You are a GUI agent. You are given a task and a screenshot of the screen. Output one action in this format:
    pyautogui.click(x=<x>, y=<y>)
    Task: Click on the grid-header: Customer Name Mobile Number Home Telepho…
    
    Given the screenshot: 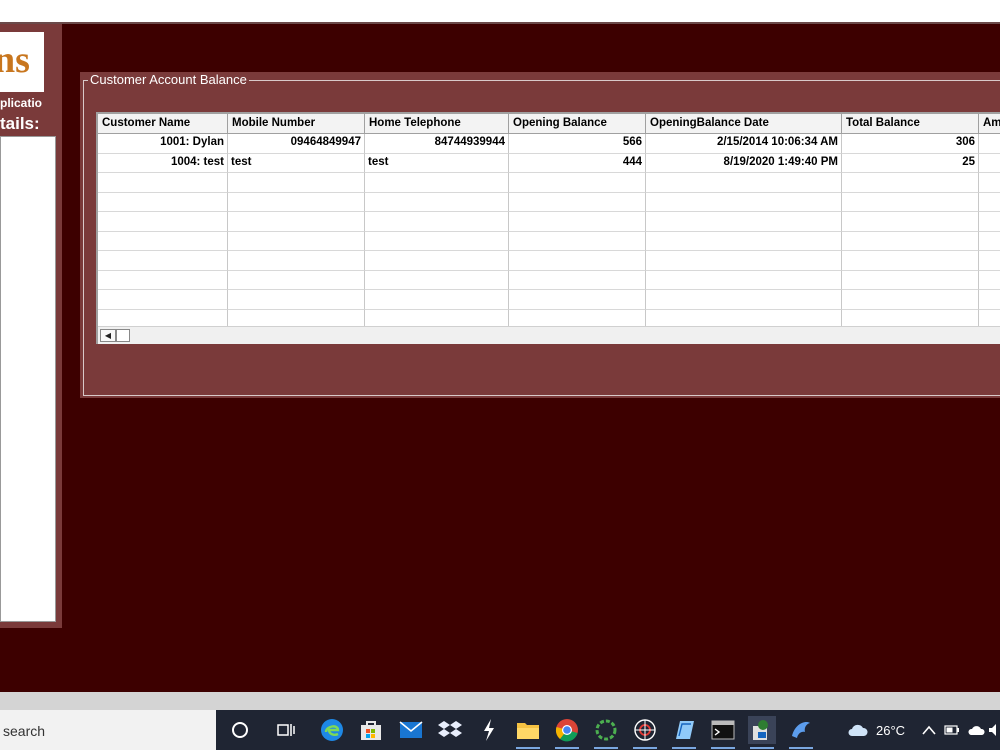 What is the action you would take?
    pyautogui.click(x=549, y=124)
    